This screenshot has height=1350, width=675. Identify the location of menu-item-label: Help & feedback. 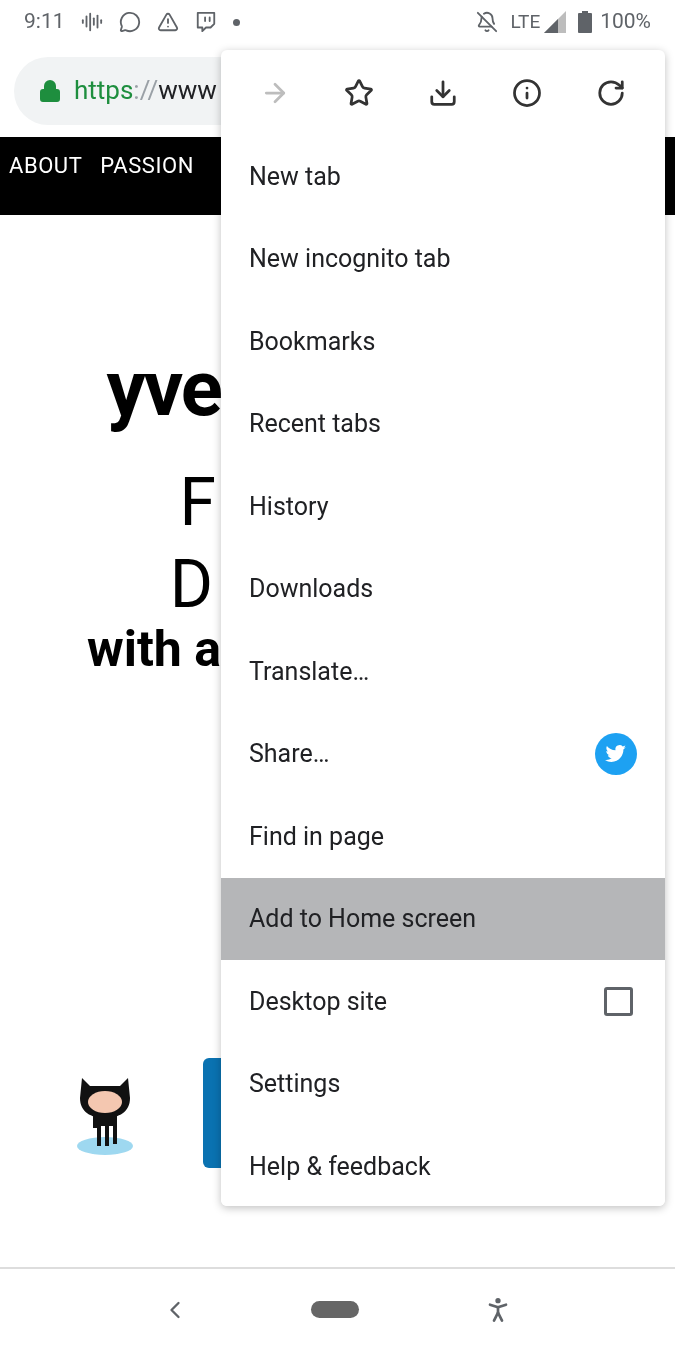
(340, 1166).